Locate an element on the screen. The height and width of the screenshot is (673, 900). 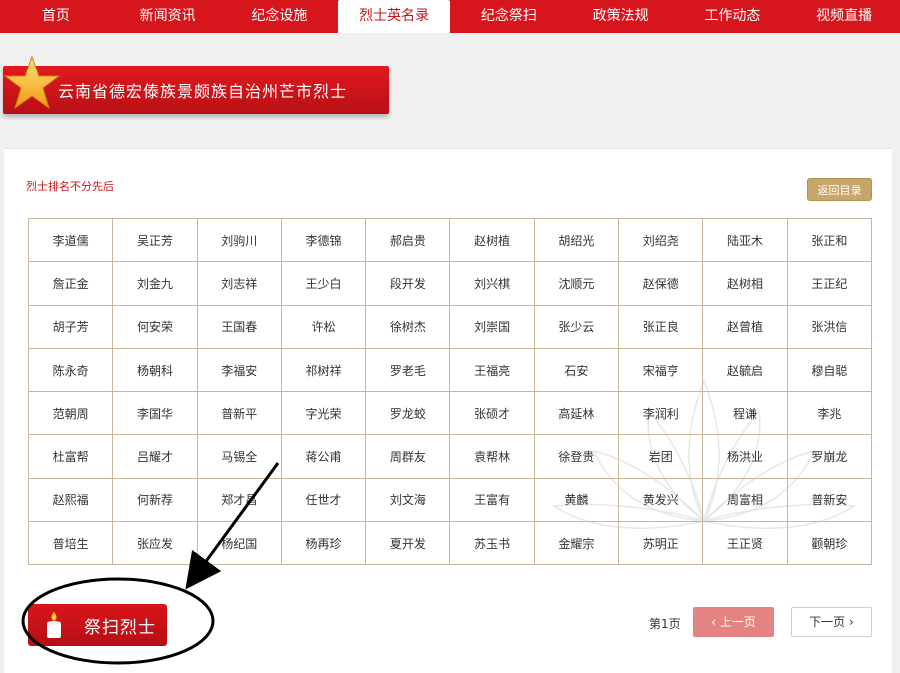
martyr-name-cell: 刘驹川 is located at coordinates (239, 240).